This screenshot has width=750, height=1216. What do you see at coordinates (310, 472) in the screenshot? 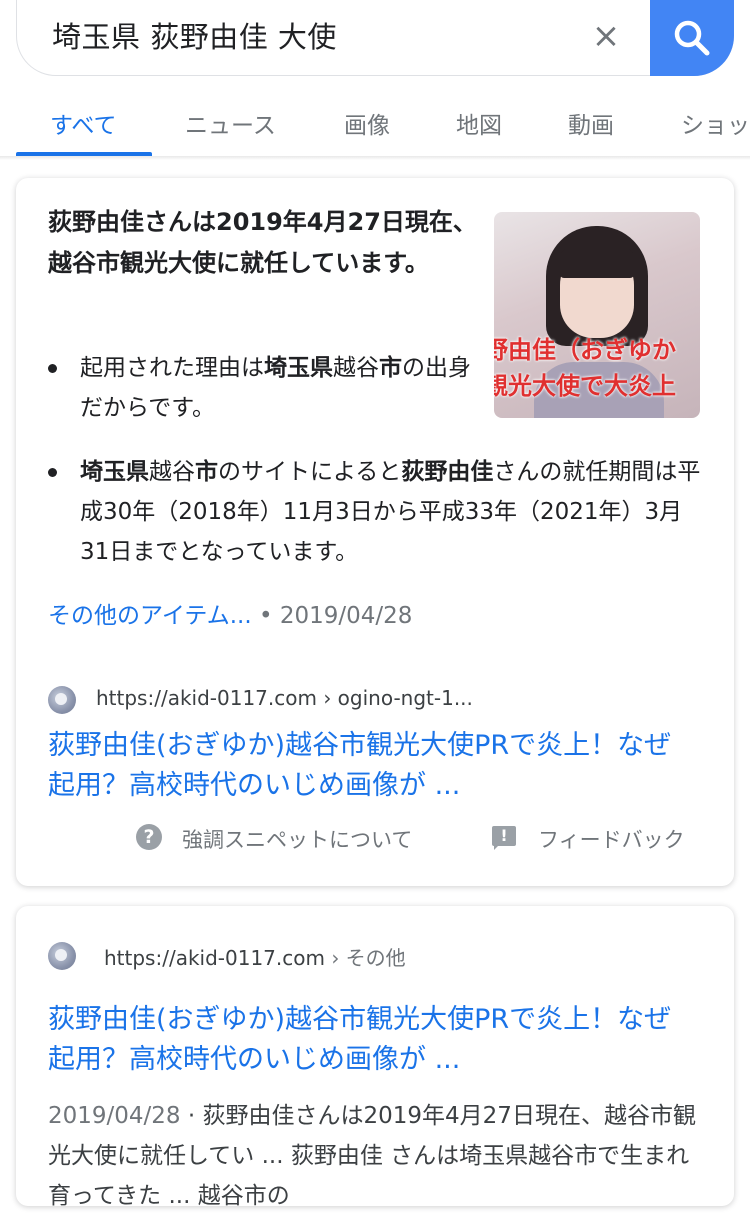
I see `bullet-text-part: のサイトによると` at bounding box center [310, 472].